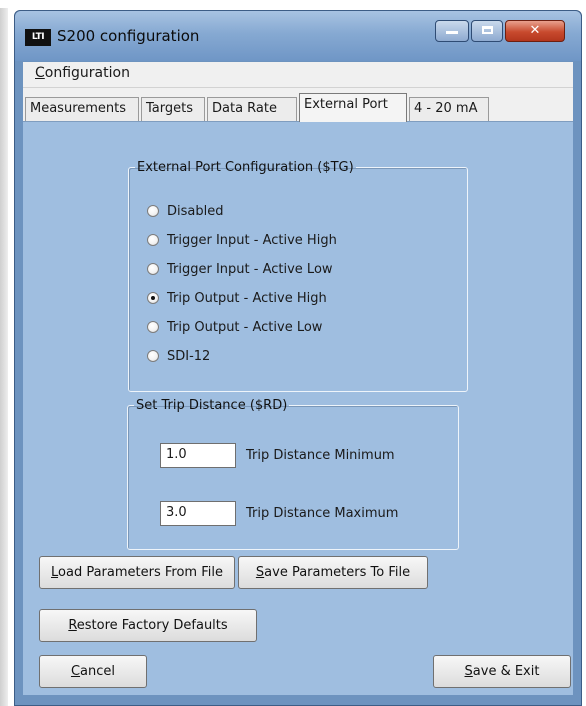  Describe the element at coordinates (260, 572) in the screenshot. I see `save-parameters-mnemonic: S` at that location.